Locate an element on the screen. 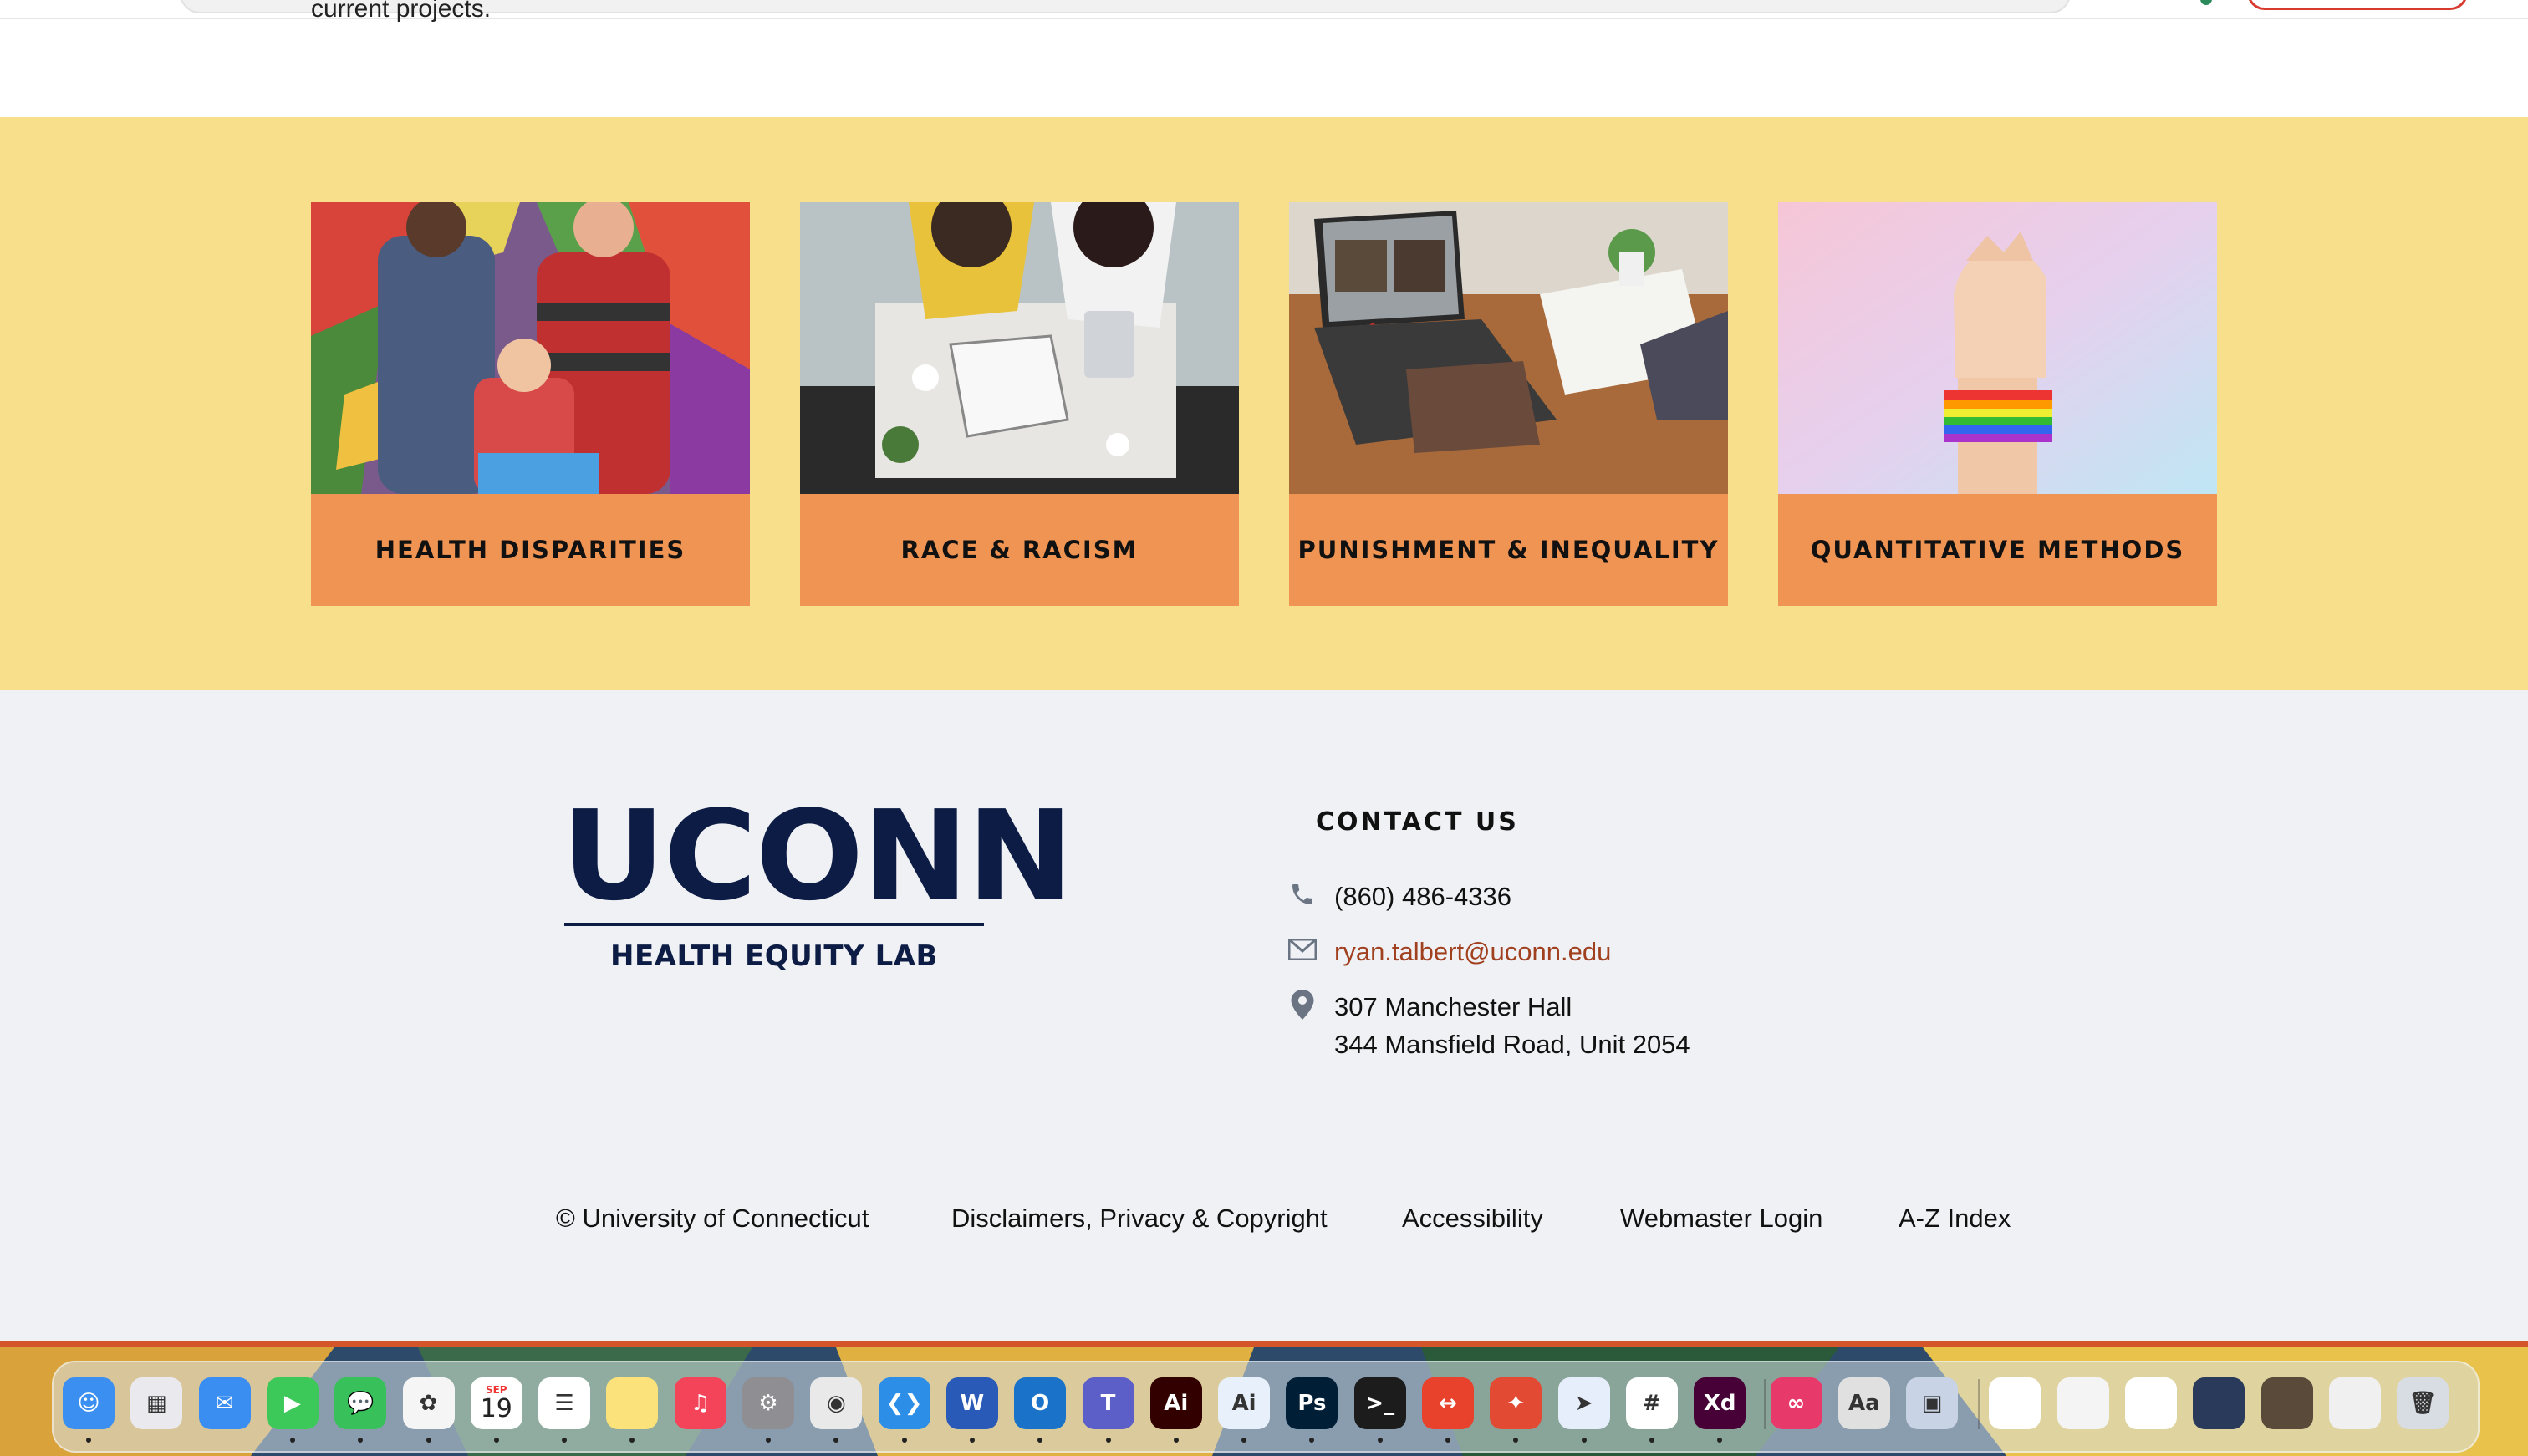  contact-email-row: ryan.talbert@uconn.edu is located at coordinates (1448, 951).